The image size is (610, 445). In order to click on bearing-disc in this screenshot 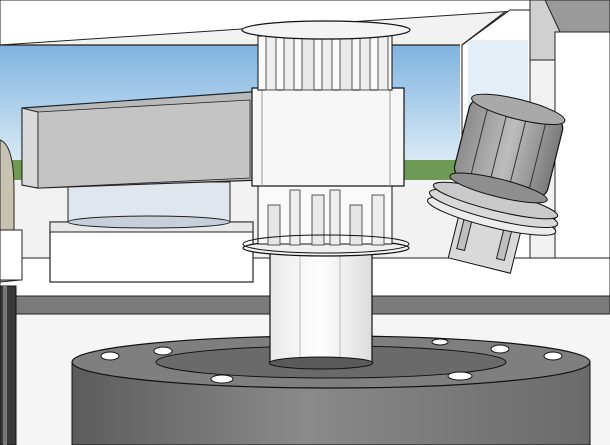, I will do `click(149, 205)`.